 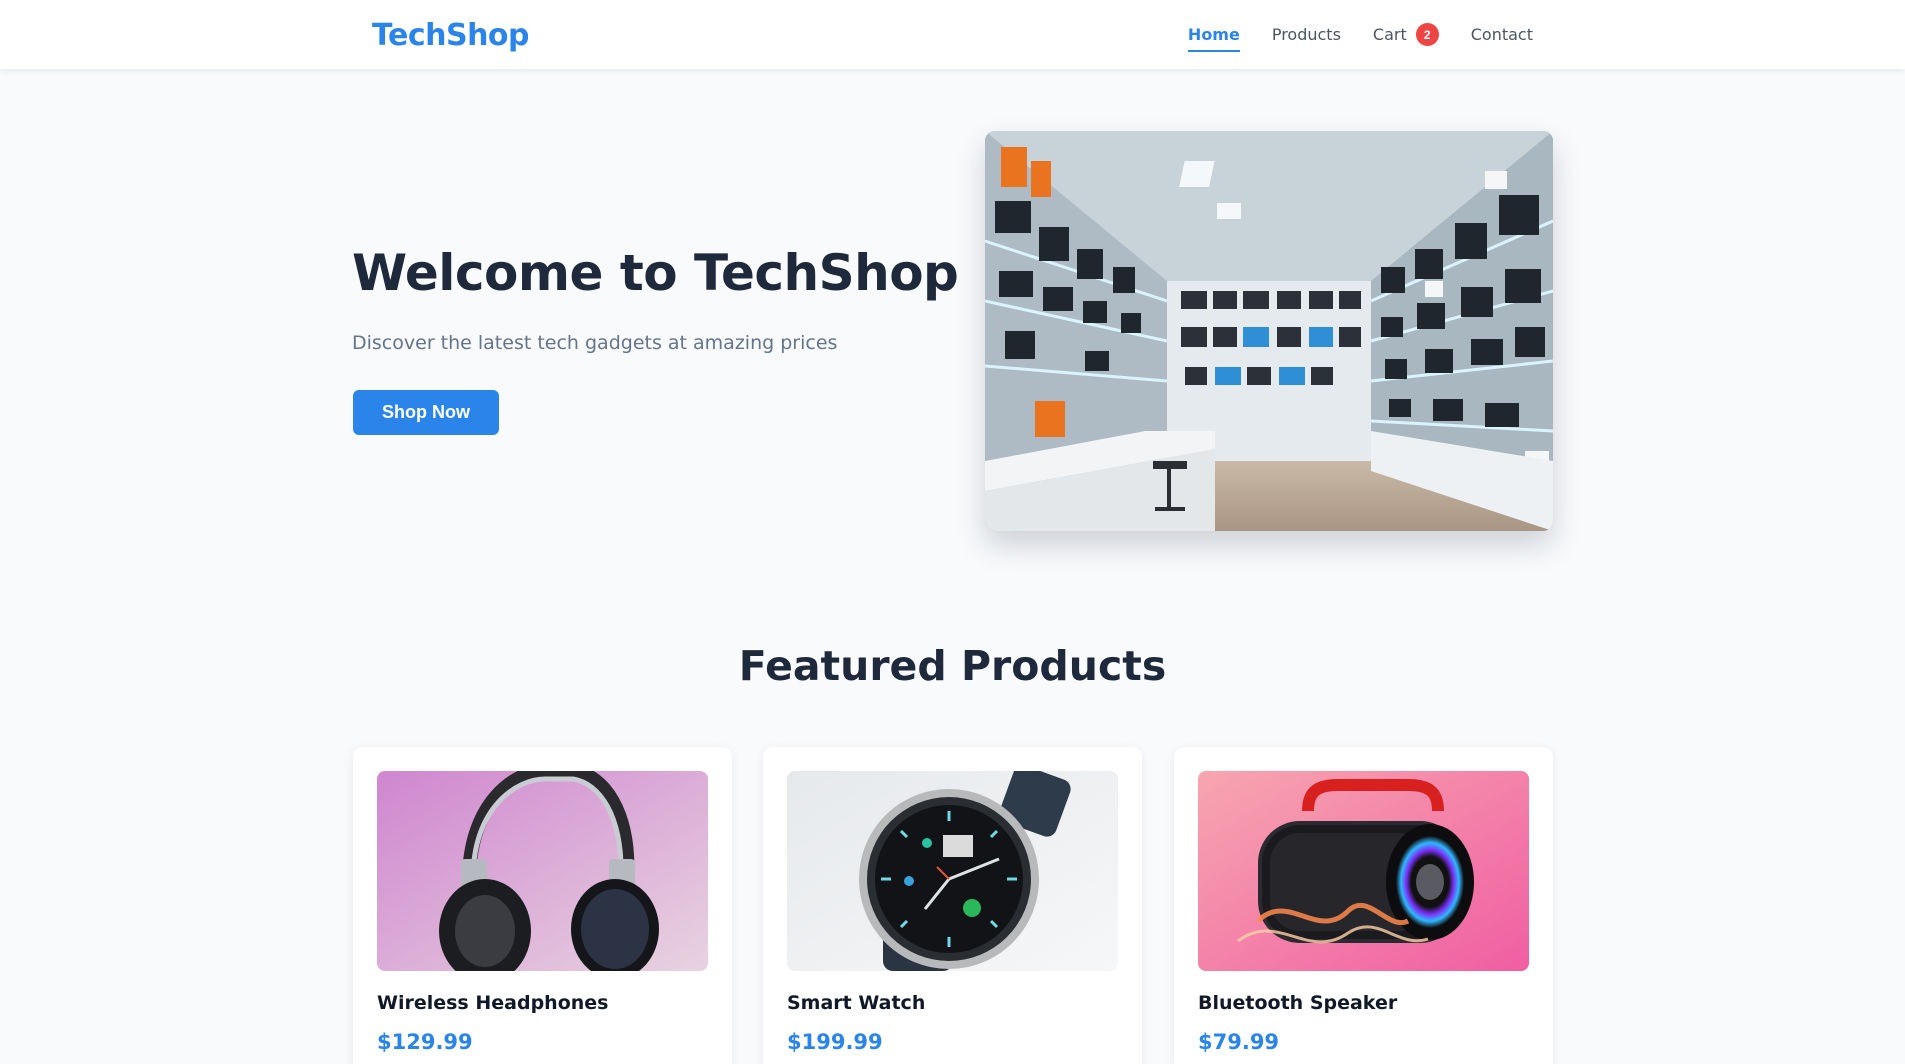 I want to click on nav-link-products: Products, so click(x=1306, y=34).